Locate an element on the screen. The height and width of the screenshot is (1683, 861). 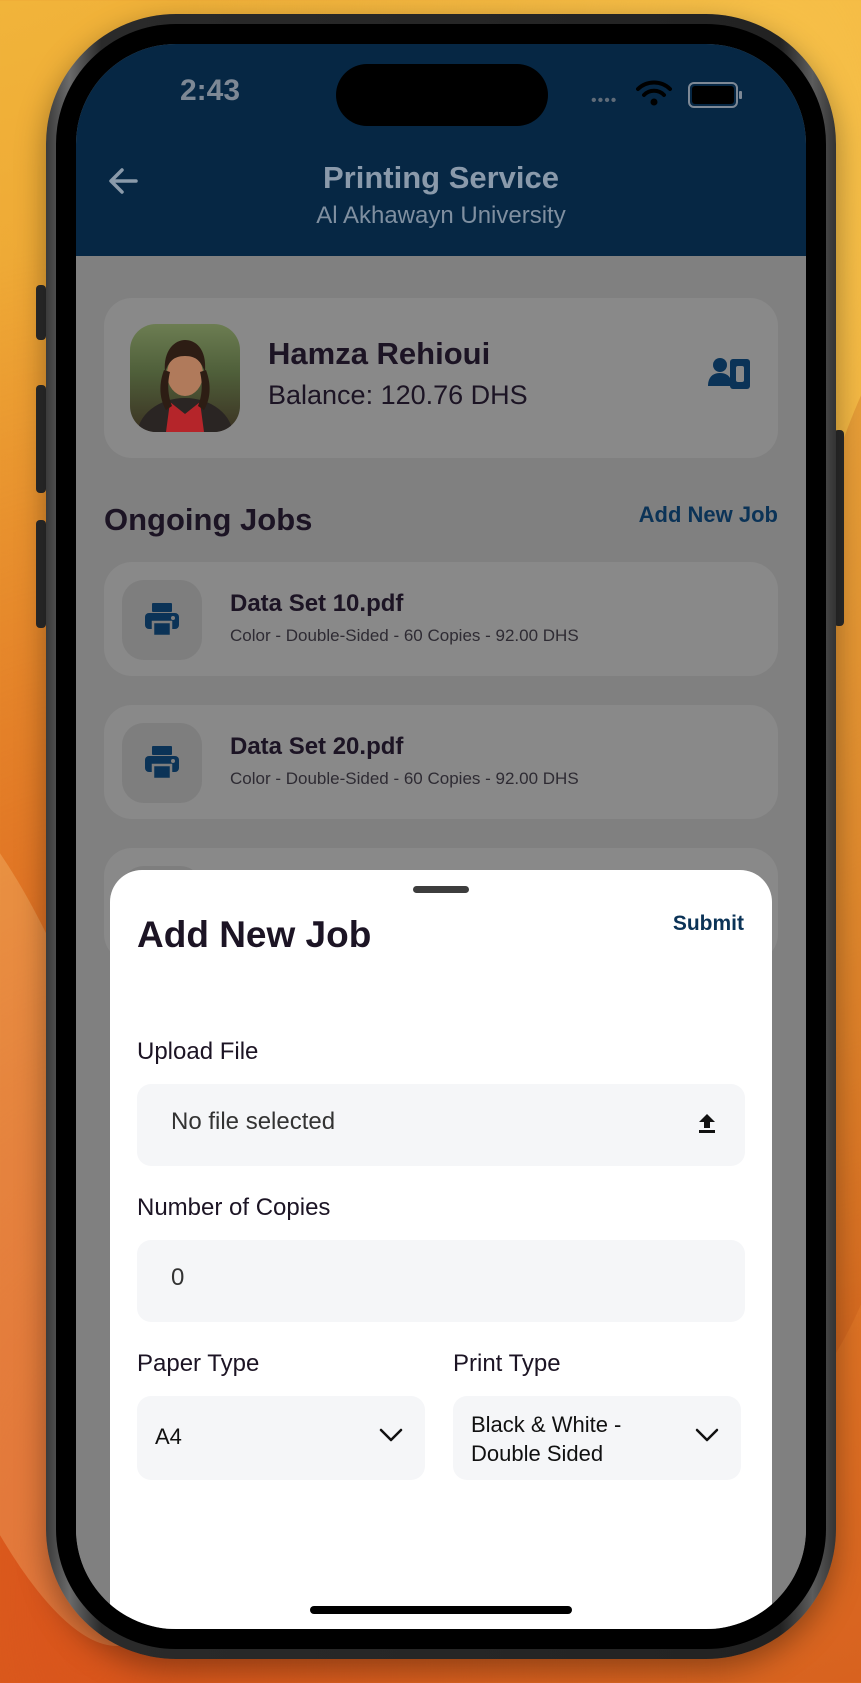
volume-down-button is located at coordinates (41, 574).